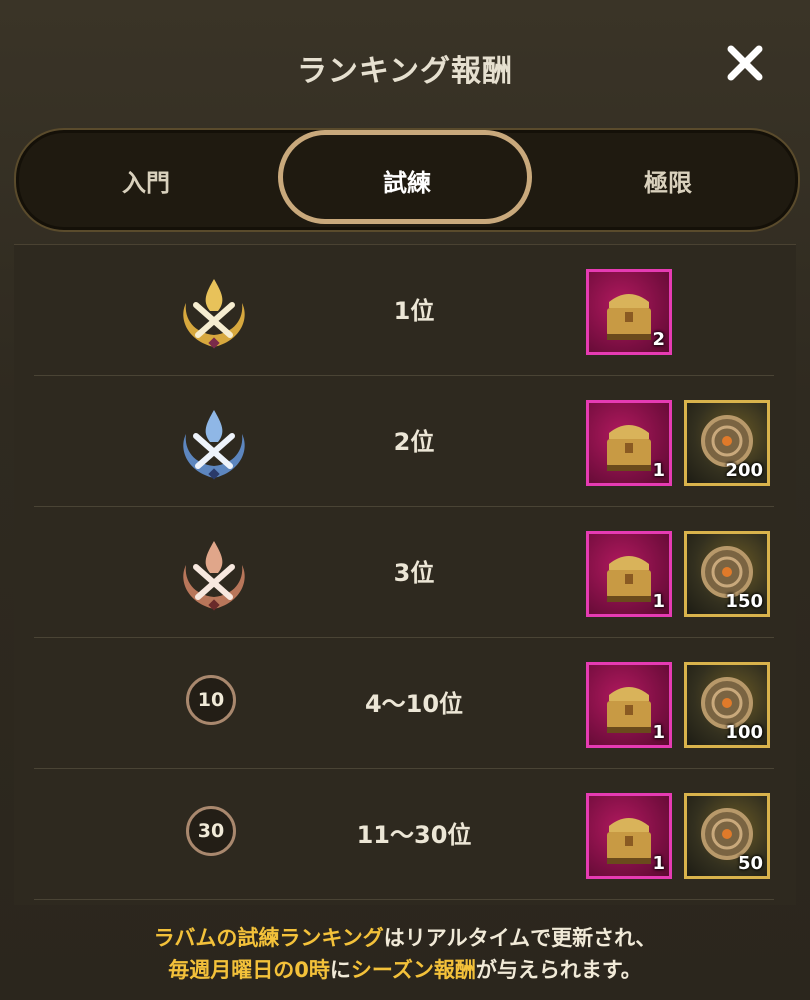 This screenshot has width=810, height=1000. I want to click on tab-label: 試練, so click(407, 182).